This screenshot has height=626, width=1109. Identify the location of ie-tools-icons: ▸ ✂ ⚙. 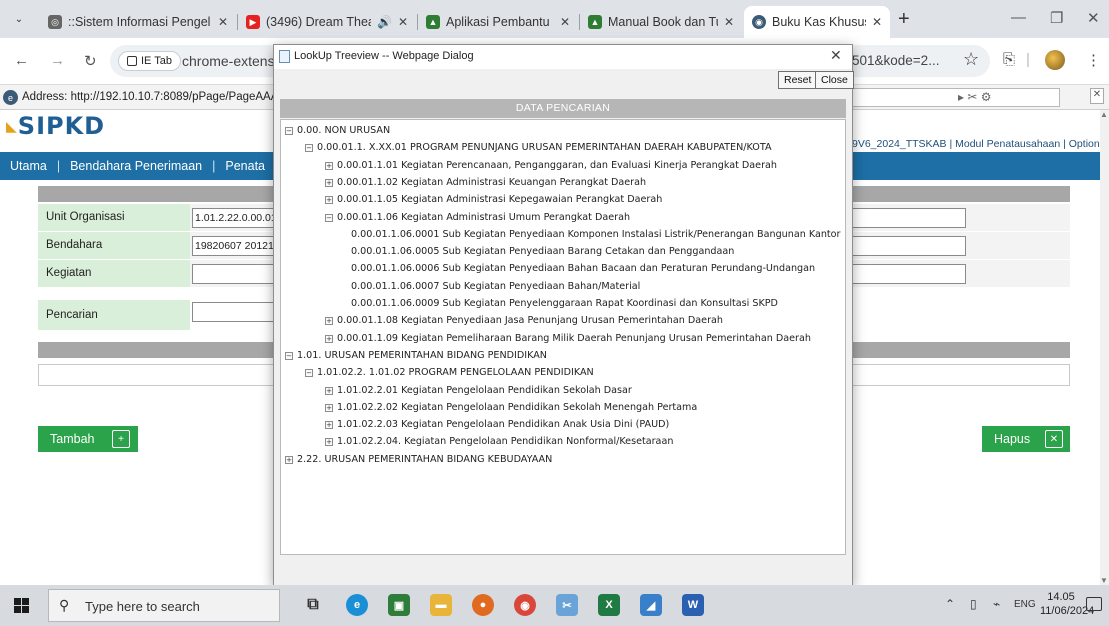
(975, 97).